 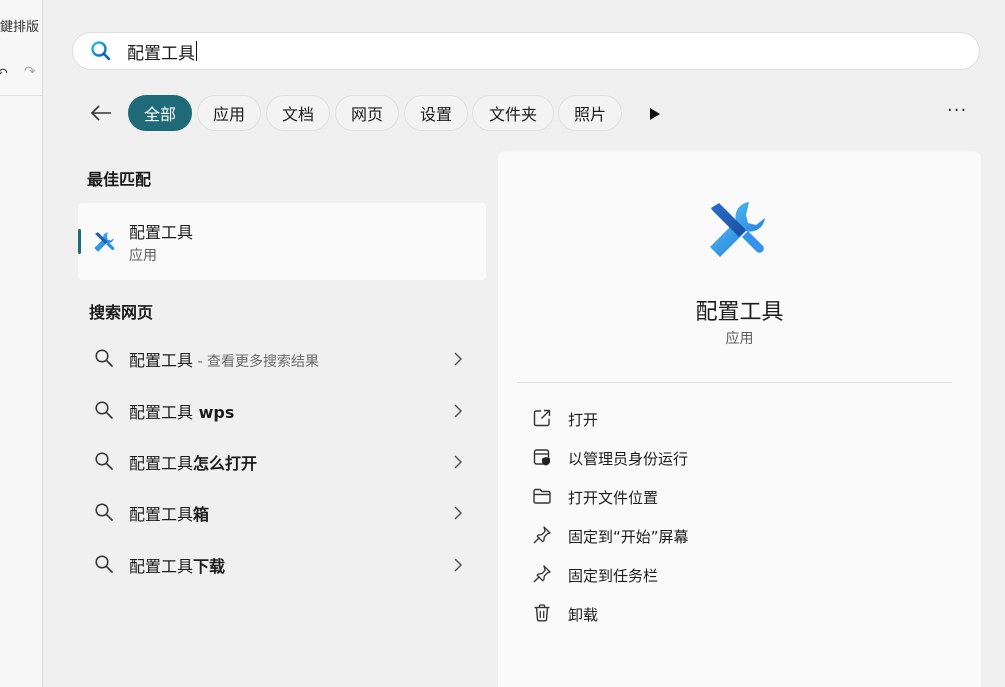 I want to click on web-search-item-label: 配置工具怎么打开, so click(x=193, y=462).